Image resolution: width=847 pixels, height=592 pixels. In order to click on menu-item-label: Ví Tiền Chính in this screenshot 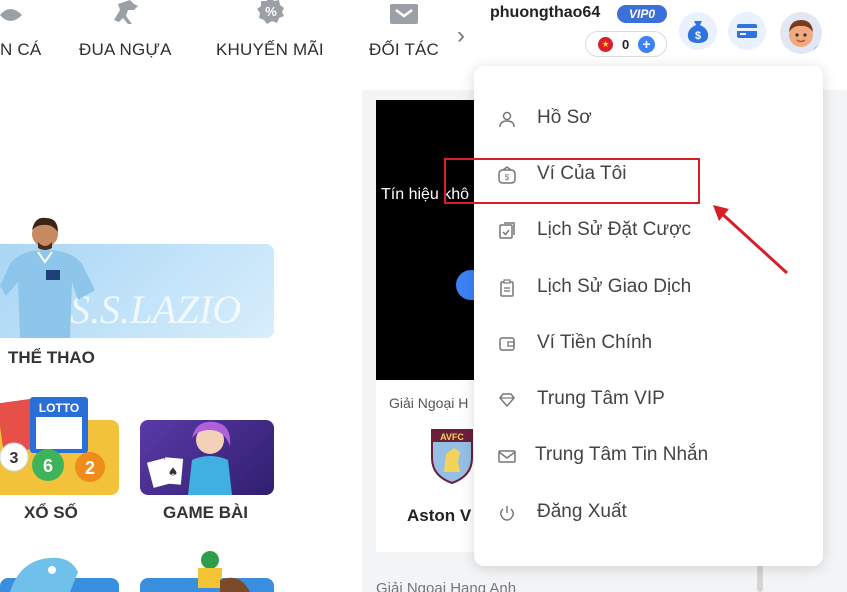, I will do `click(595, 342)`.